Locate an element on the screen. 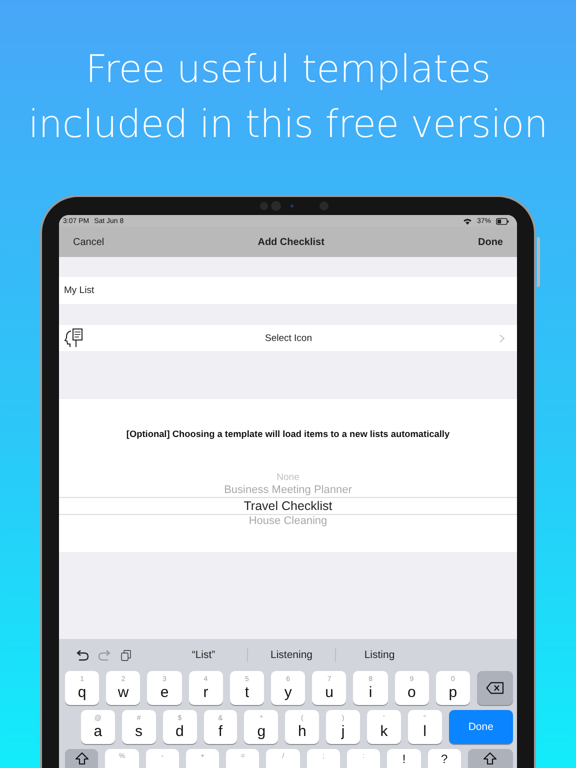  chevron-icon is located at coordinates (502, 338).